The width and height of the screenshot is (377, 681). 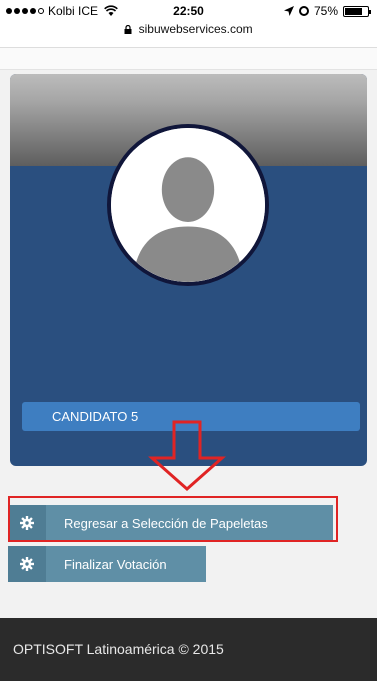 I want to click on battery-percent: 75%, so click(x=325, y=11).